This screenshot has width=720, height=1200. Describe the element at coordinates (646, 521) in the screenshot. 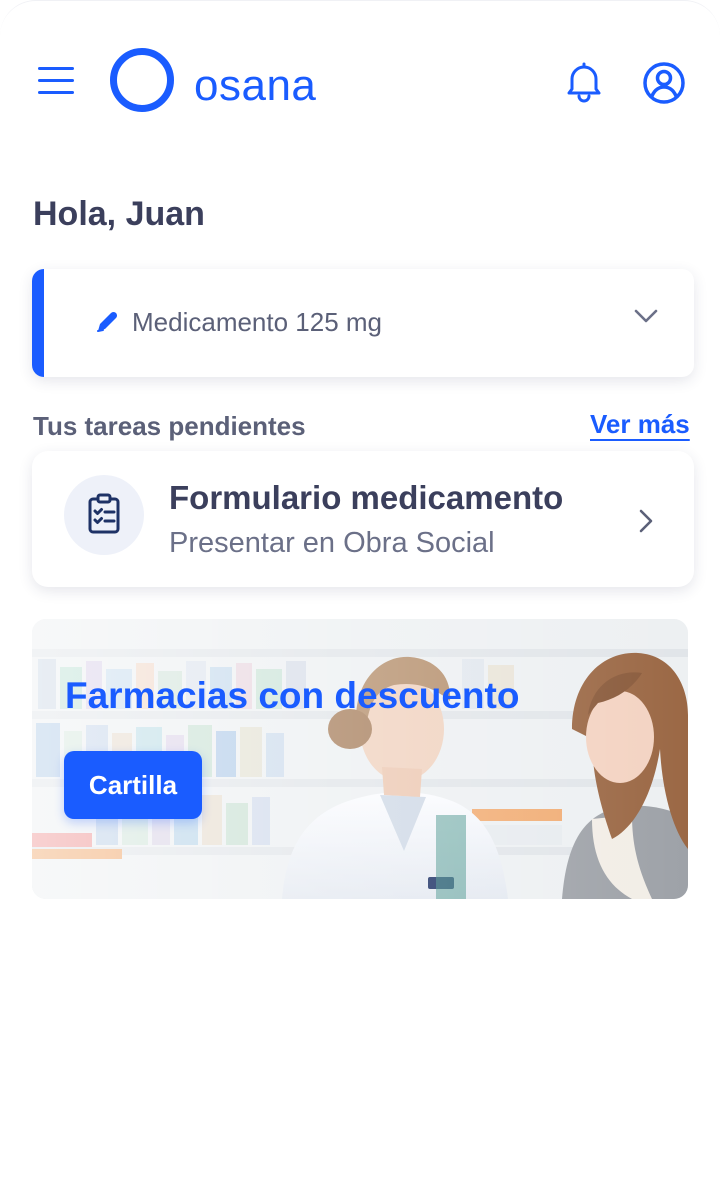

I see `chevron-right-icon` at that location.